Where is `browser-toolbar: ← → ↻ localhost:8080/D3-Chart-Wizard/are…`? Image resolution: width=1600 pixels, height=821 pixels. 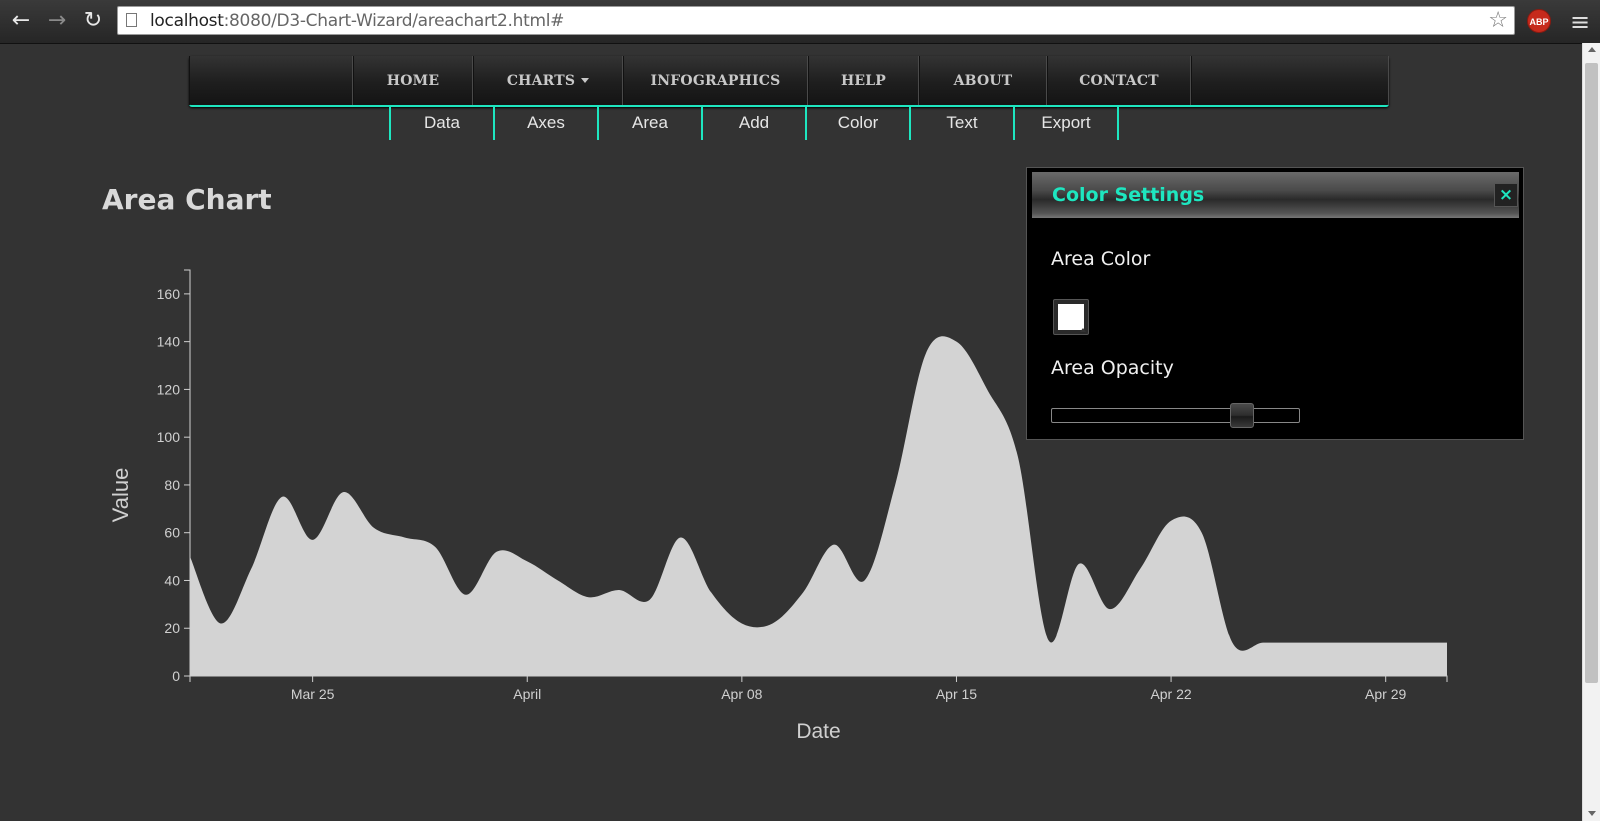 browser-toolbar: ← → ↻ localhost:8080/D3-Chart-Wizard/are… is located at coordinates (800, 22).